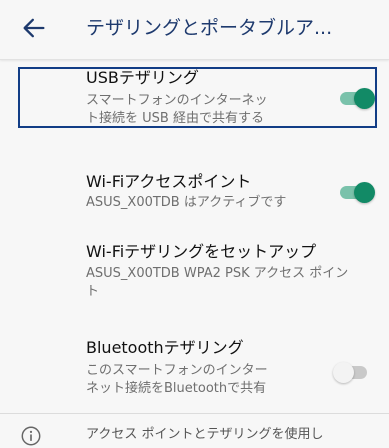 The image size is (389, 448). I want to click on wifi-setup-title: Wi-Fiテザリングをセットアップ, so click(201, 251).